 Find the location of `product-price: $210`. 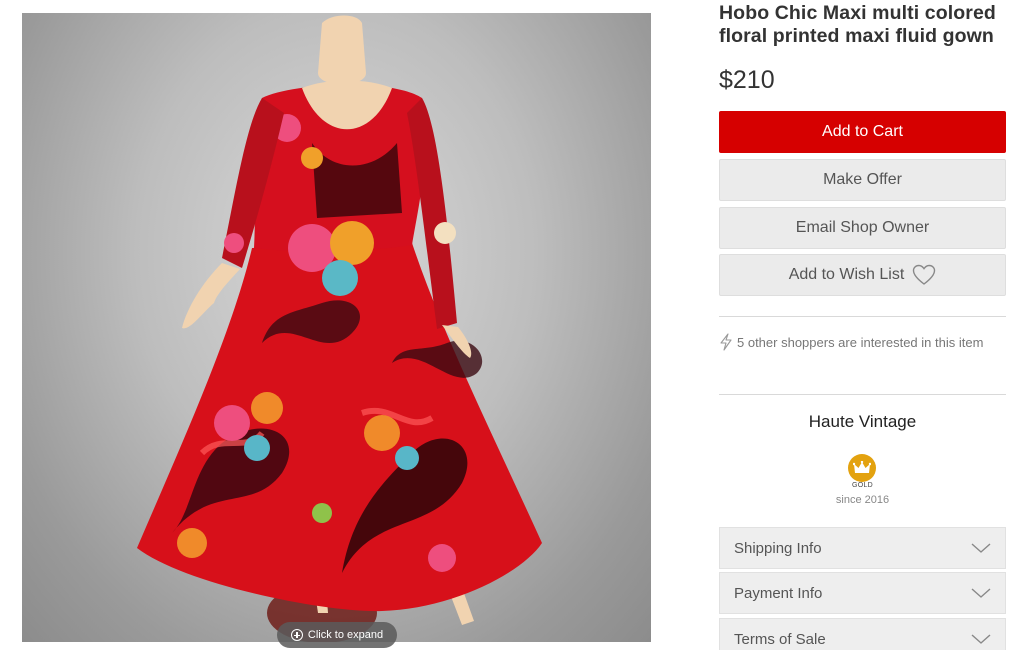

product-price: $210 is located at coordinates (747, 80).